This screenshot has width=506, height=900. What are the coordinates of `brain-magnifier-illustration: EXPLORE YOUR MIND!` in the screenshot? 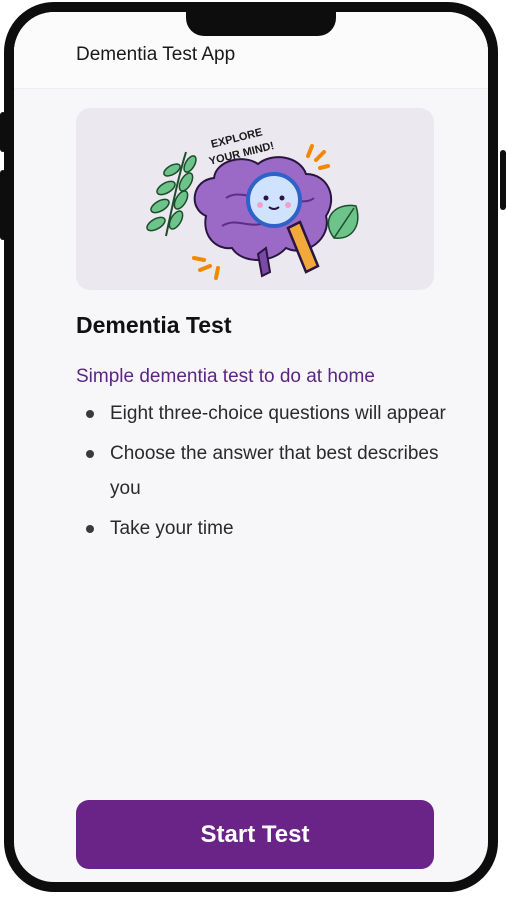 It's located at (252, 203).